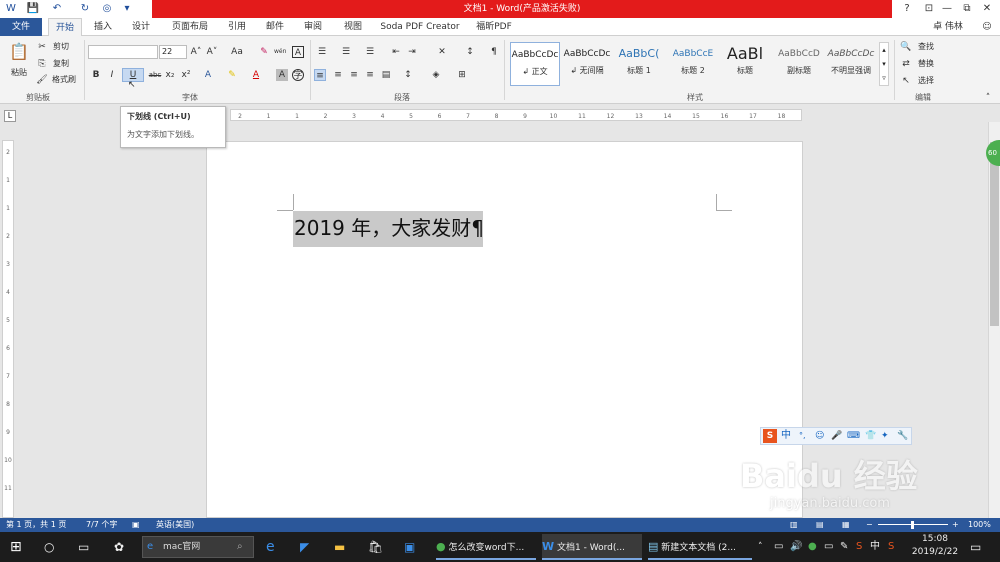 The height and width of the screenshot is (562, 1000). Describe the element at coordinates (237, 52) in the screenshot. I see `change-case-button: Aa` at that location.